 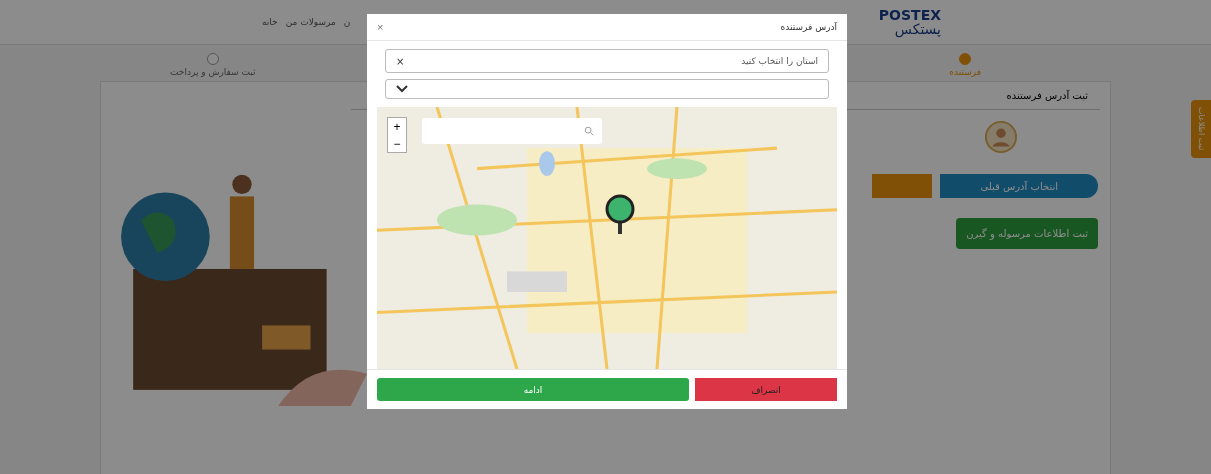 I want to click on modal-title: آدرس فرستنده, so click(x=808, y=27).